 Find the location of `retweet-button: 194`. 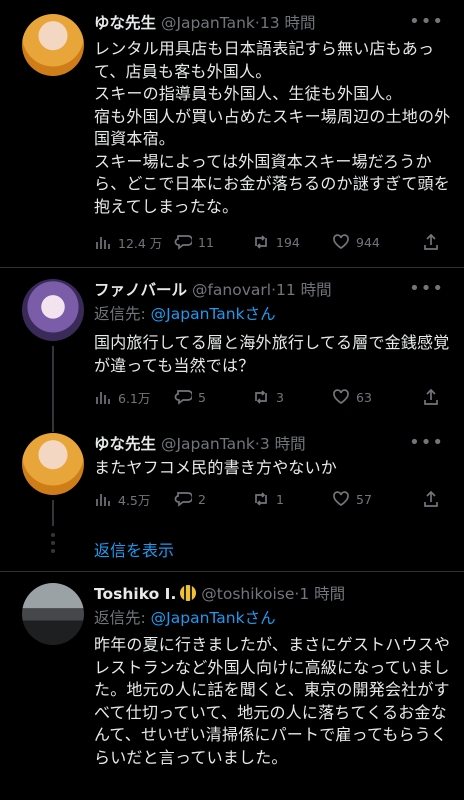

retweet-button: 194 is located at coordinates (276, 242).